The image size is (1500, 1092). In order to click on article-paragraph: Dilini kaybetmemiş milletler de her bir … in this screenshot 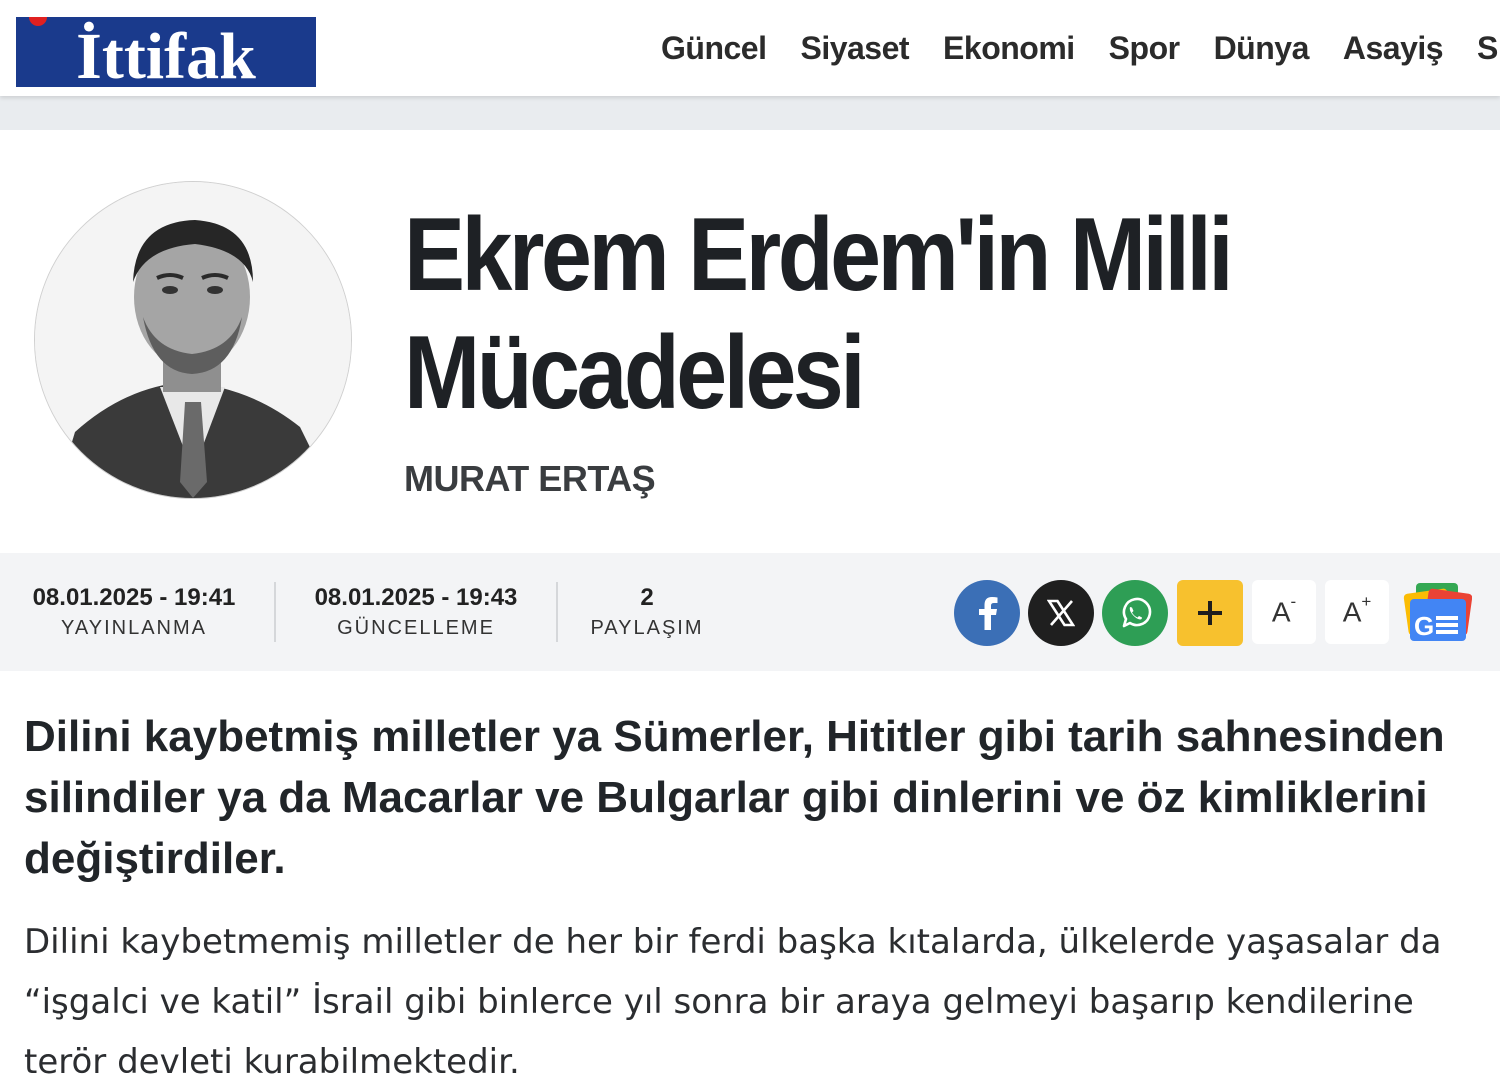, I will do `click(733, 1002)`.